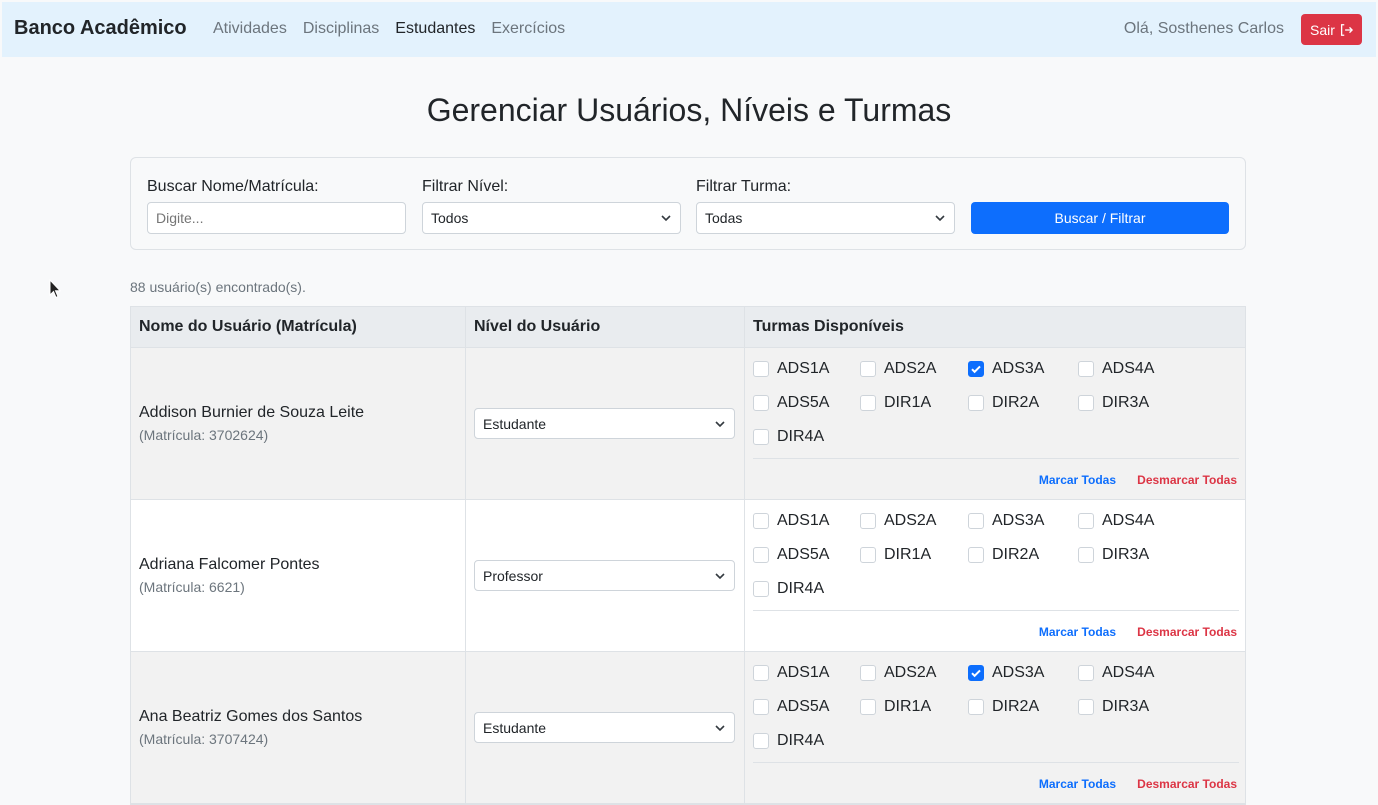 The height and width of the screenshot is (805, 1378). Describe the element at coordinates (803, 672) in the screenshot. I see `class-checkbox-label: ADS1A` at that location.